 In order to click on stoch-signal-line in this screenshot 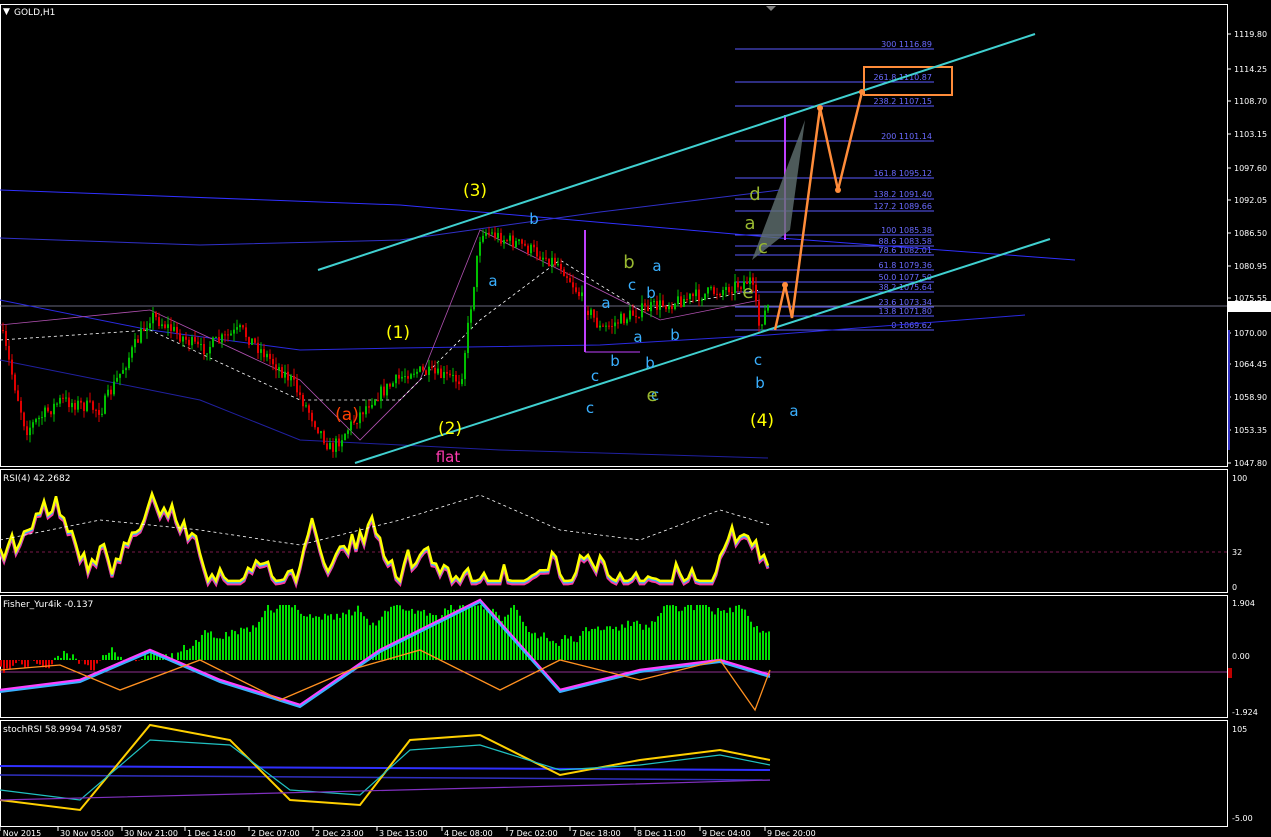, I will do `click(385, 790)`.